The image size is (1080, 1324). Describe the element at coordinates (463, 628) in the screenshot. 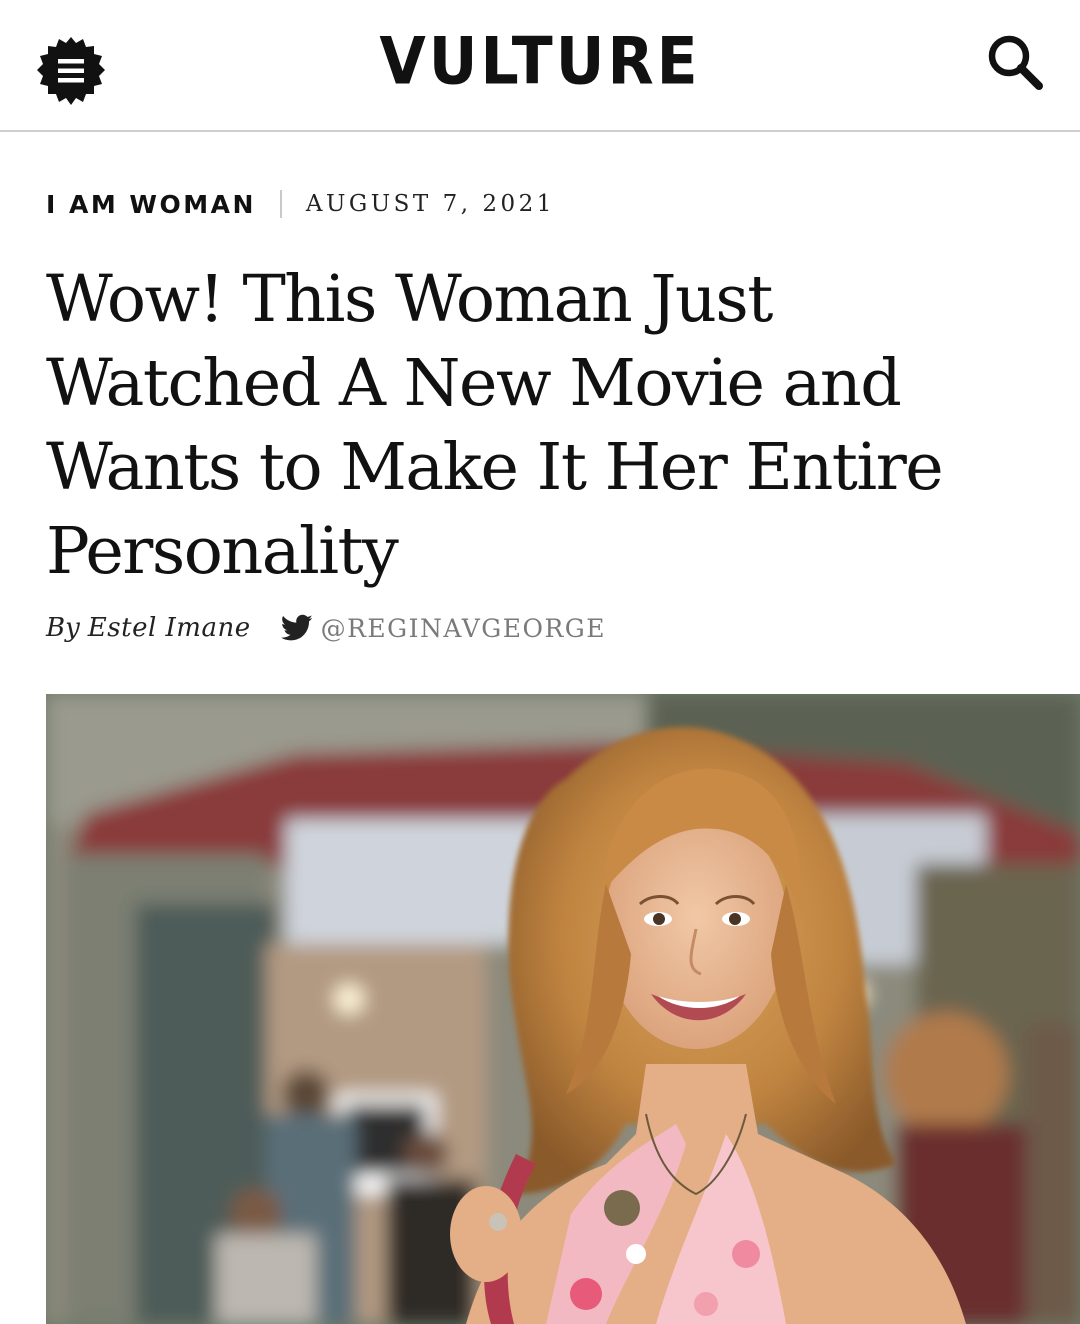

I see `twitter-handle-link: @REGINAVGEORGE` at that location.